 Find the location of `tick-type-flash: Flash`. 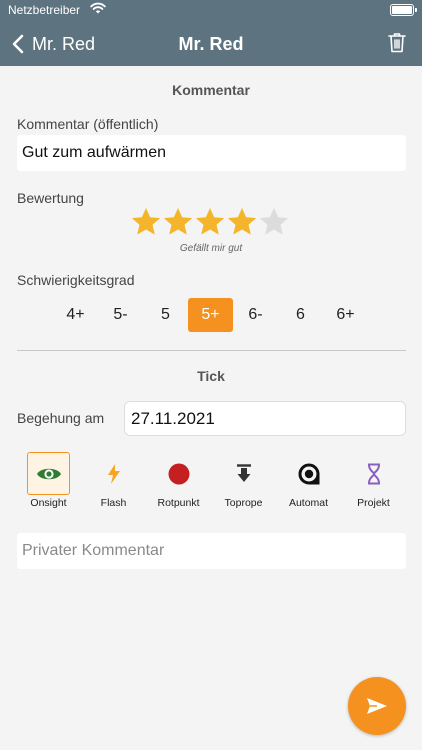

tick-type-flash: Flash is located at coordinates (113, 483).